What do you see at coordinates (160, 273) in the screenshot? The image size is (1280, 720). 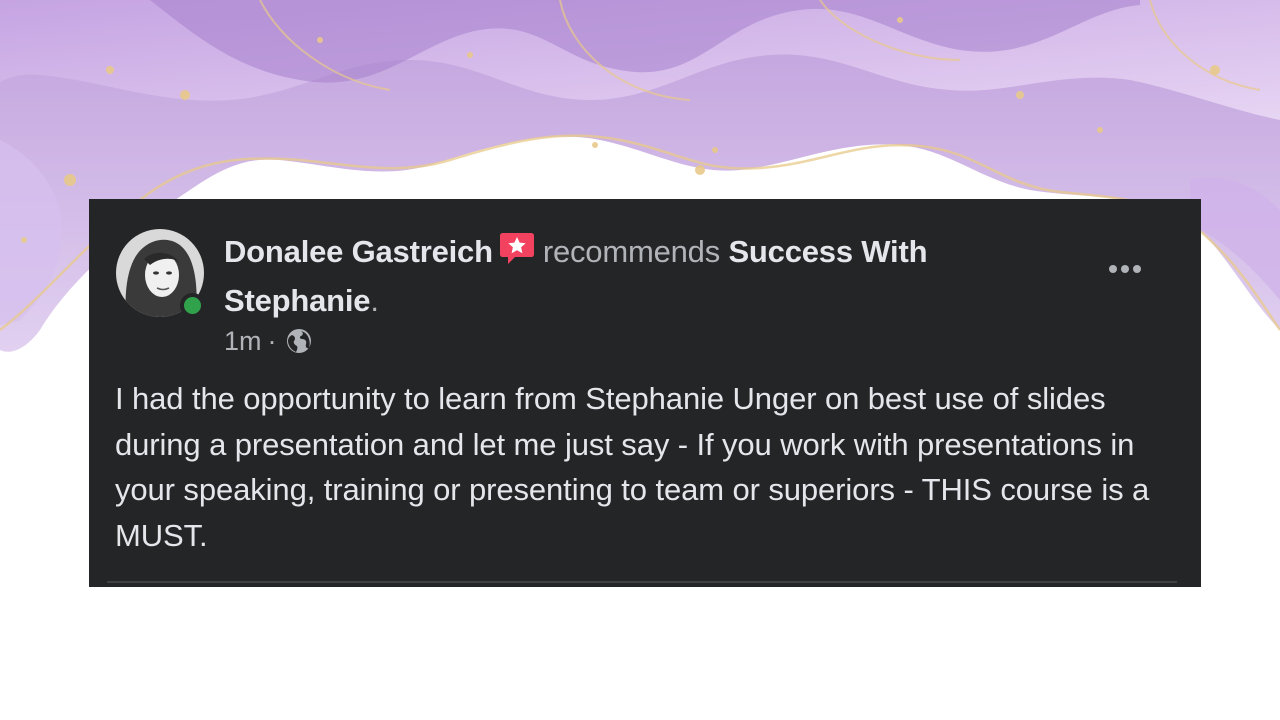 I see `author-avatar-wrap` at bounding box center [160, 273].